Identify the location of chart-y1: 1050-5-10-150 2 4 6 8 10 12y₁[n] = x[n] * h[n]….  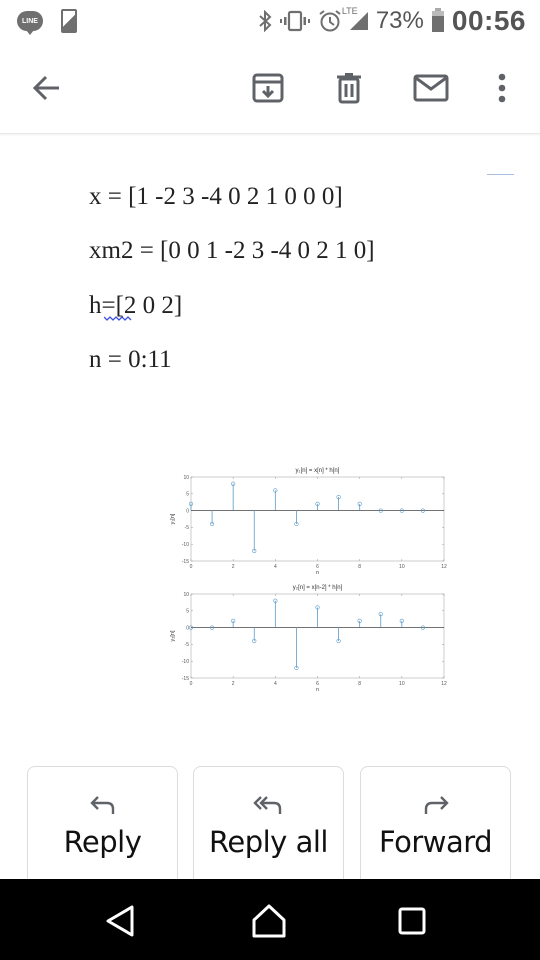
(308, 522).